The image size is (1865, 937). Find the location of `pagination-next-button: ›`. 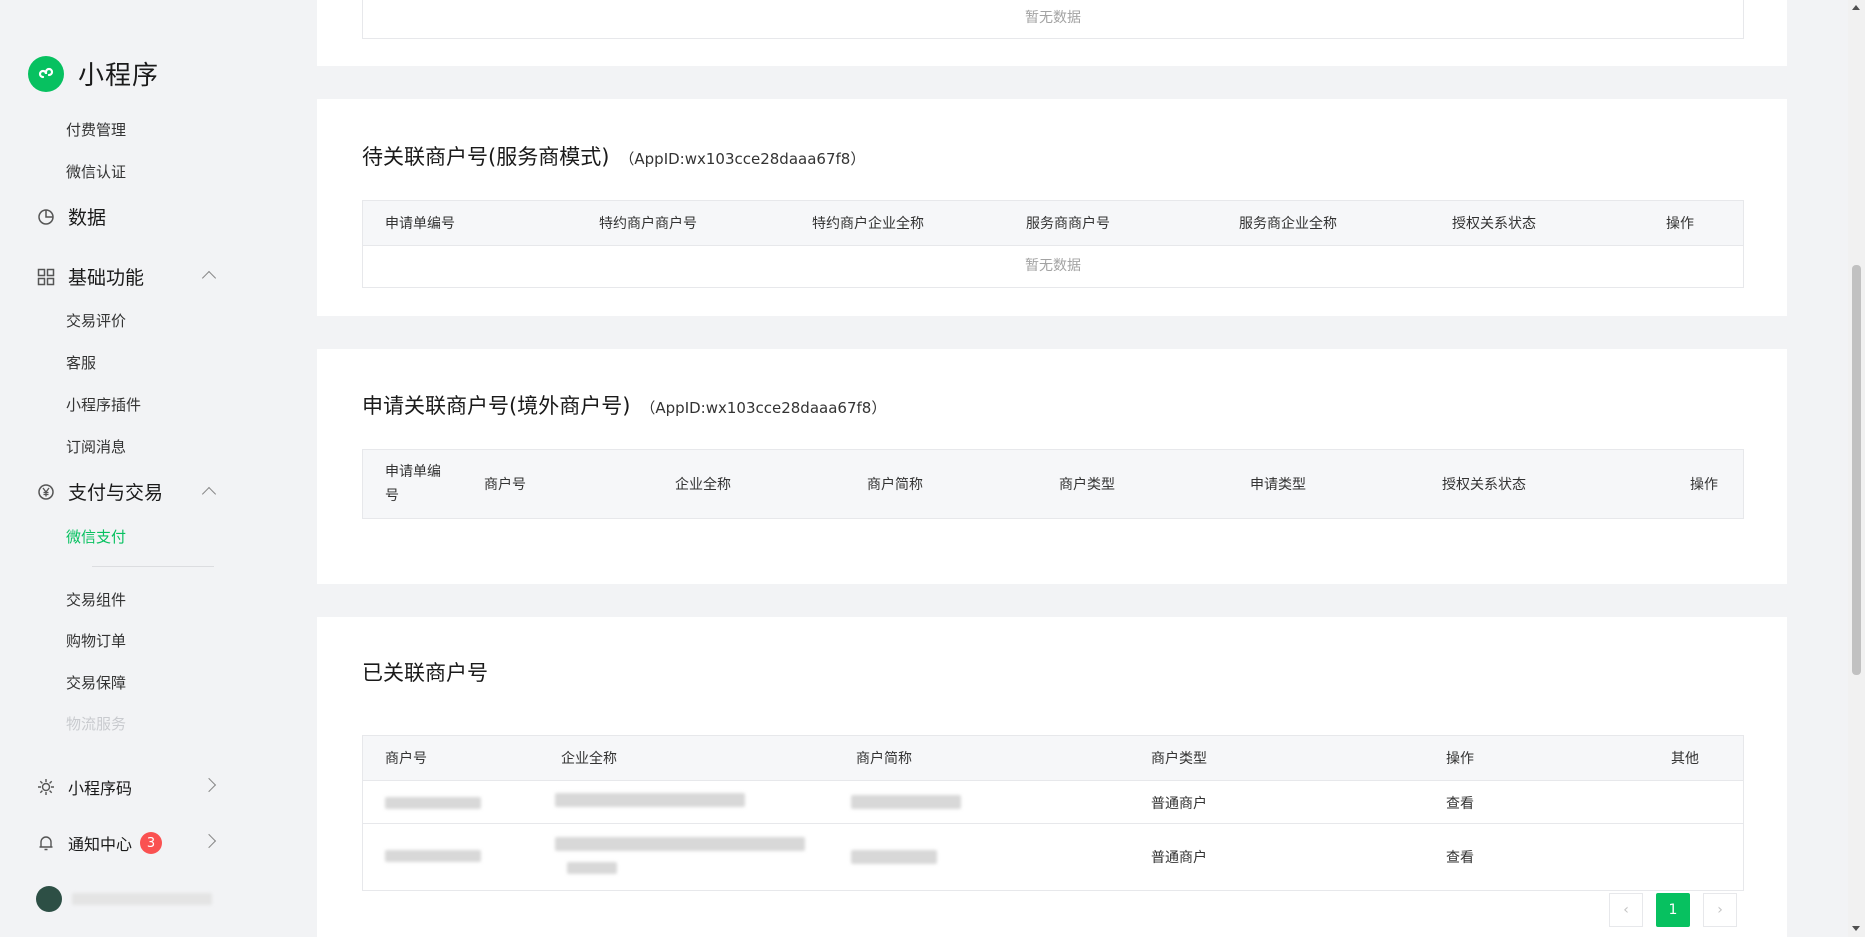

pagination-next-button: › is located at coordinates (1720, 910).